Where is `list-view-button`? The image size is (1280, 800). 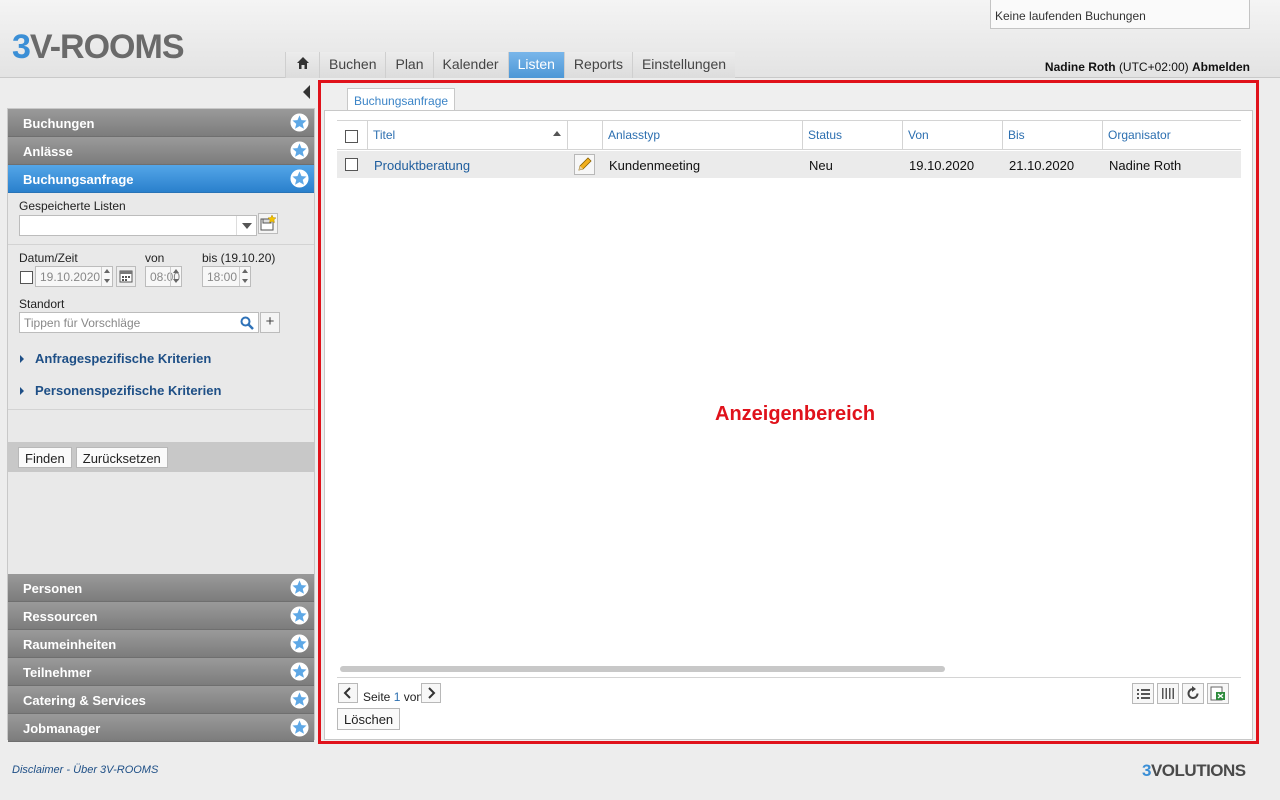
list-view-button is located at coordinates (1143, 693).